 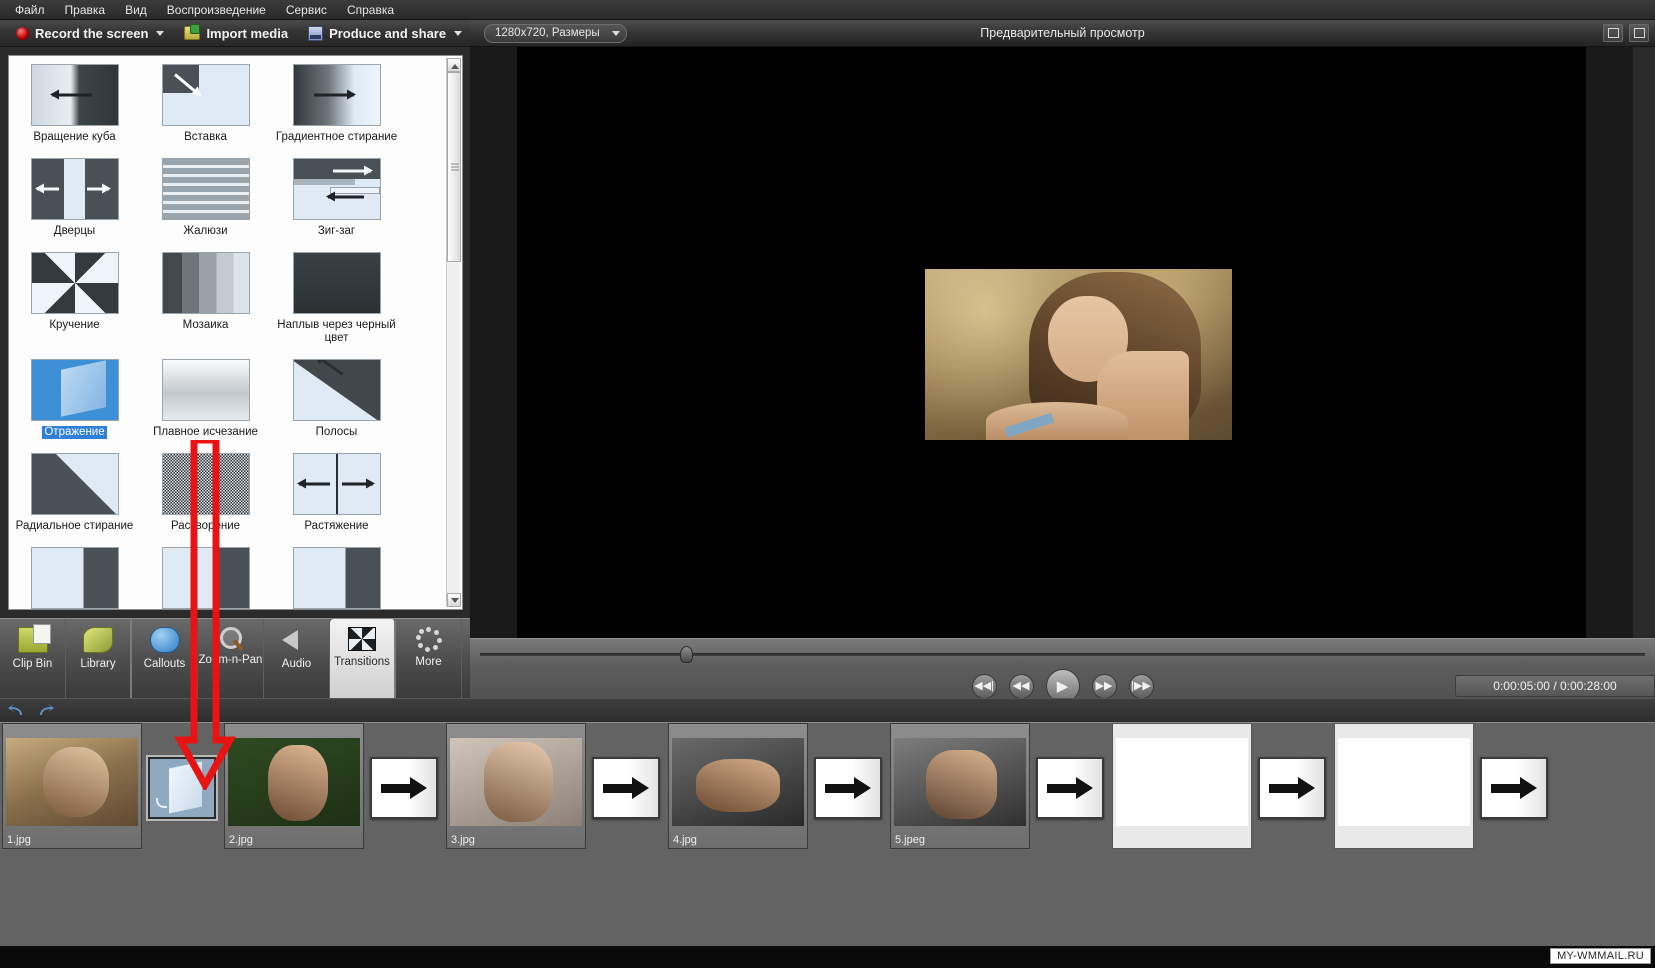 I want to click on transition-item: Зиг-заг, so click(x=336, y=198).